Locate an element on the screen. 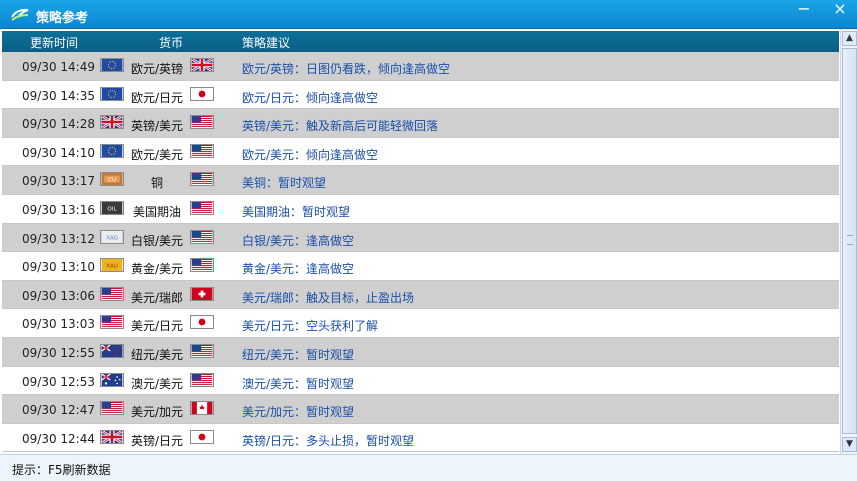 Image resolution: width=857 pixels, height=481 pixels. row-time: 09/30 14:49 is located at coordinates (58, 67).